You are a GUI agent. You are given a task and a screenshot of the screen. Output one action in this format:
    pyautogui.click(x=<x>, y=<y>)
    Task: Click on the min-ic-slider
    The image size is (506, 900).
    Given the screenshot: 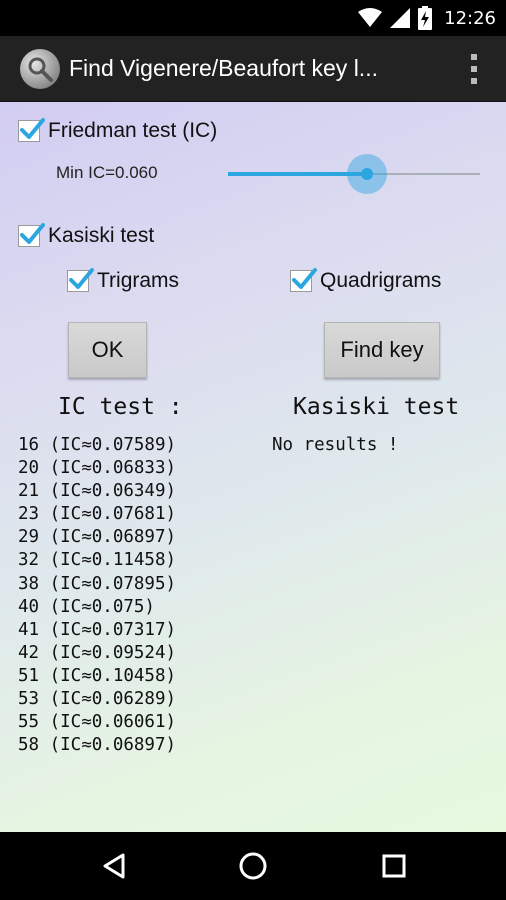 What is the action you would take?
    pyautogui.click(x=354, y=174)
    